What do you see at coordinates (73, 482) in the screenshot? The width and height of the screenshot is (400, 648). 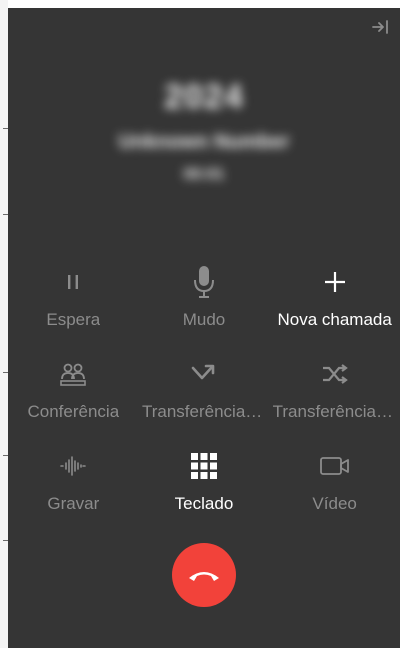 I see `record-button: Gravar` at bounding box center [73, 482].